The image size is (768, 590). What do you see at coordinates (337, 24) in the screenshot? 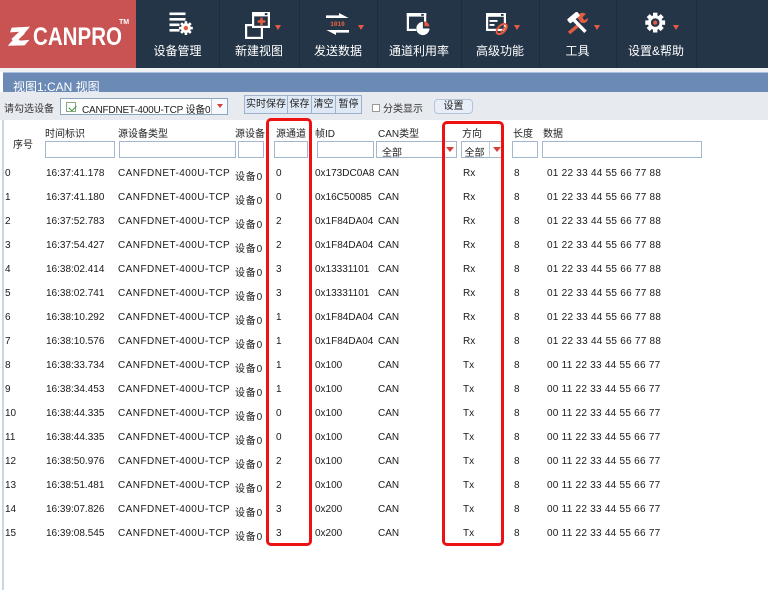
I see `svg-text: 1010` at bounding box center [337, 24].